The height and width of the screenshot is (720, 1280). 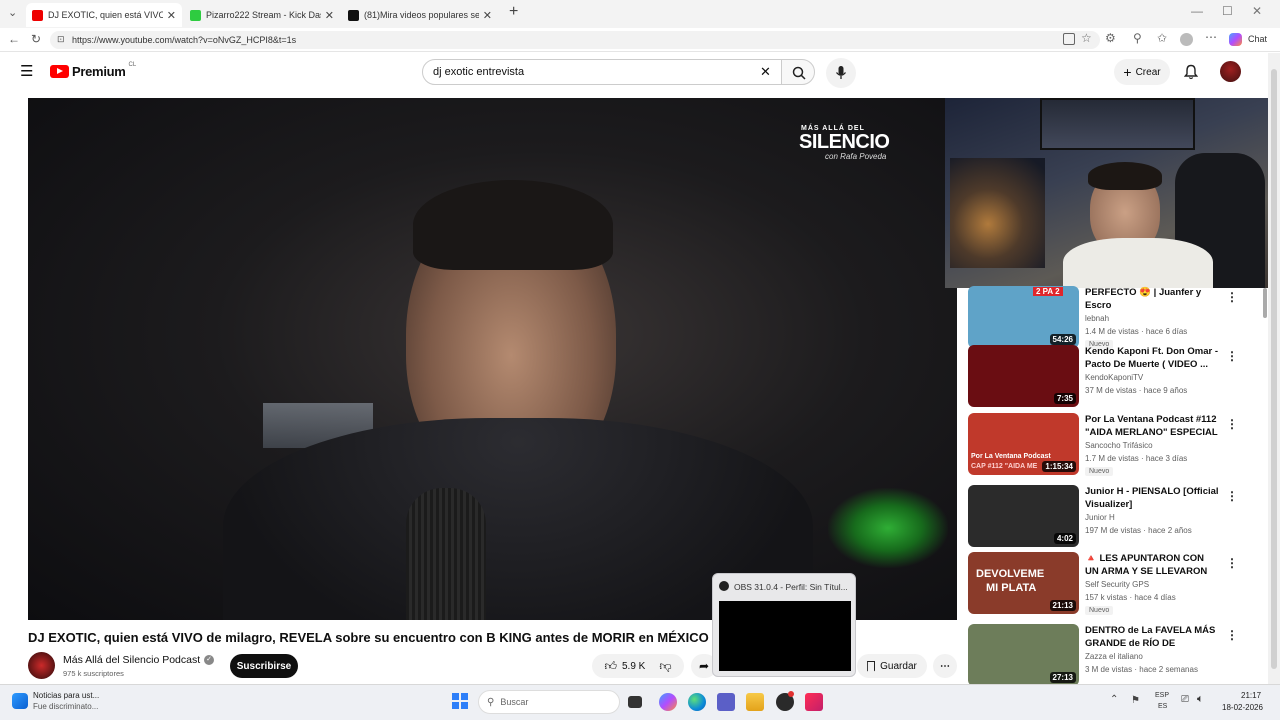 I want to click on teams-icon, so click(x=726, y=702).